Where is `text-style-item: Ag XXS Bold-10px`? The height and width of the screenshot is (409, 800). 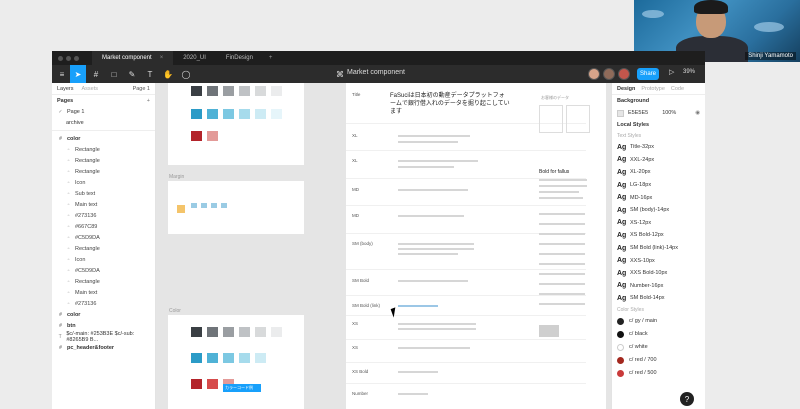 text-style-item: Ag XXS Bold-10px is located at coordinates (658, 273).